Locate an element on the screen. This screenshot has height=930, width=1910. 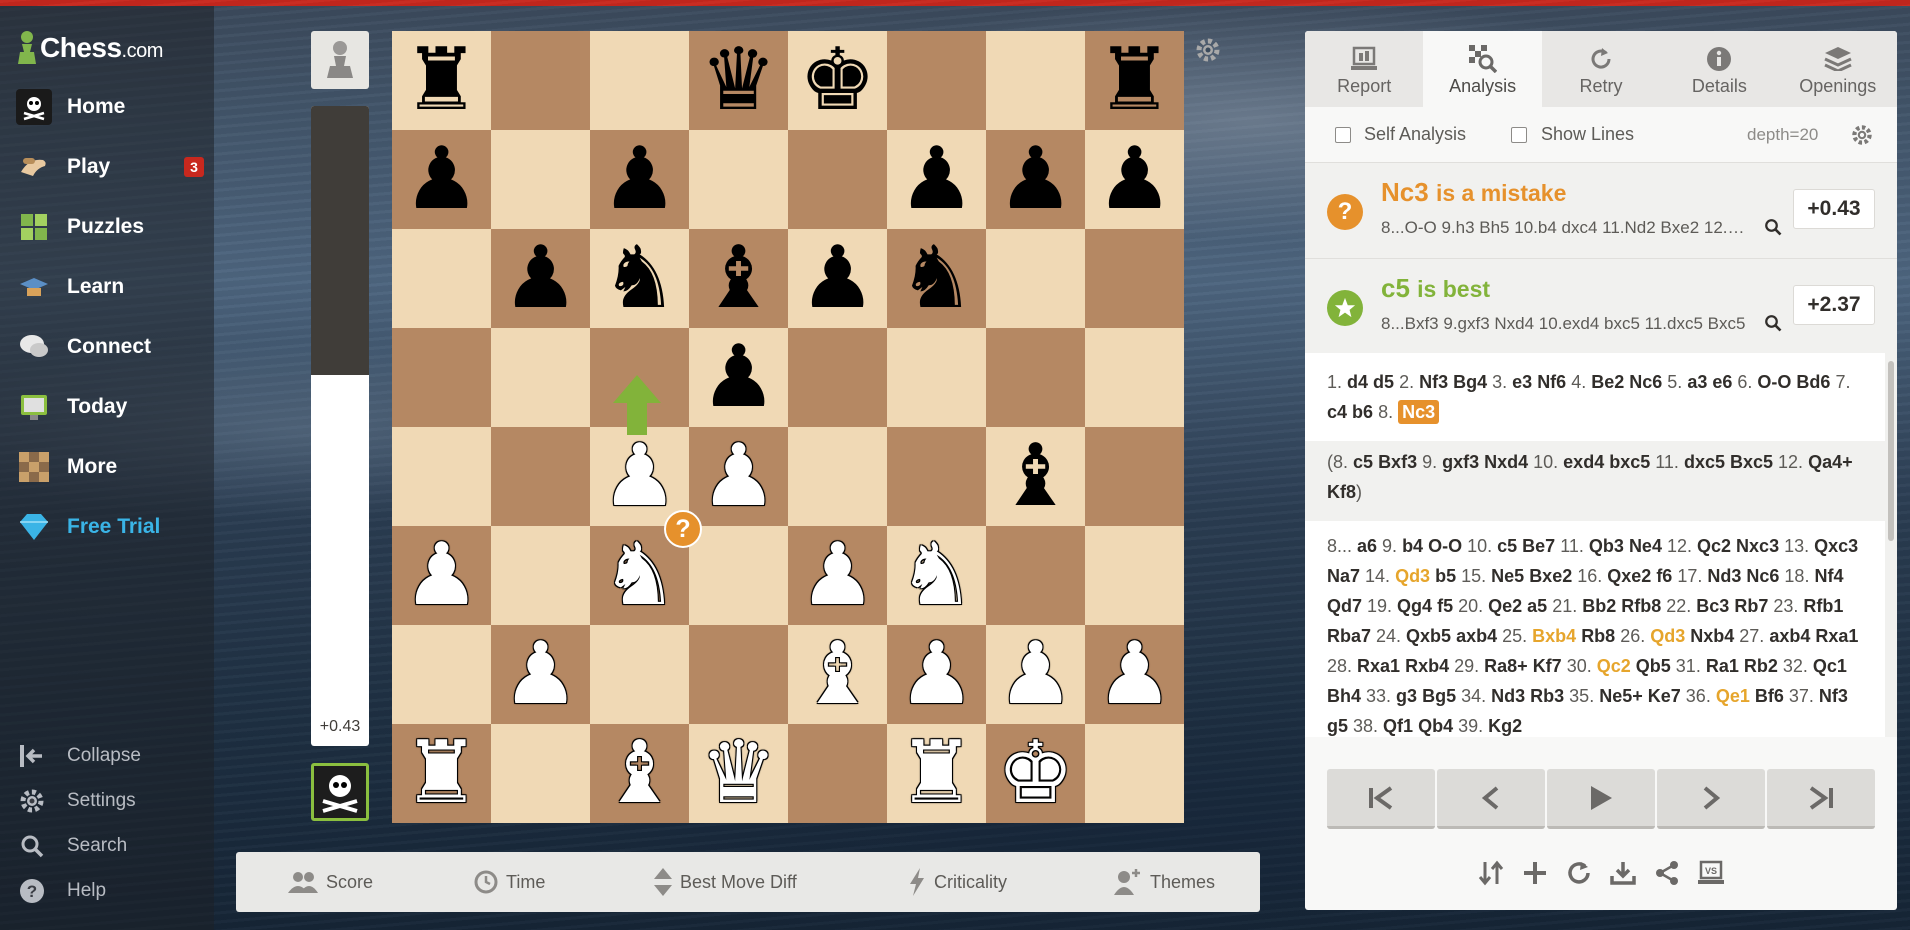
player-pawn-avatar is located at coordinates (340, 60).